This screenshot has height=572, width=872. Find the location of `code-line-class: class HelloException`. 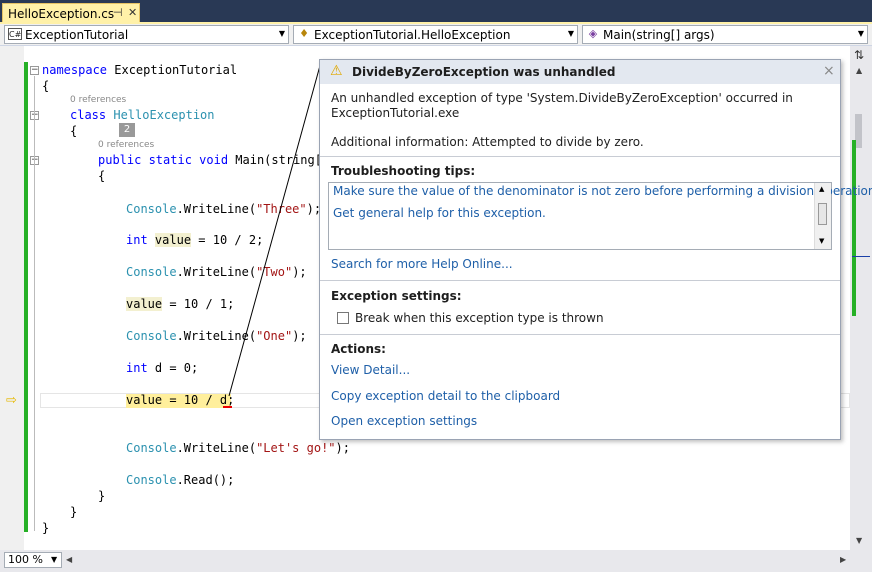

code-line-class: class HelloException is located at coordinates (142, 115).